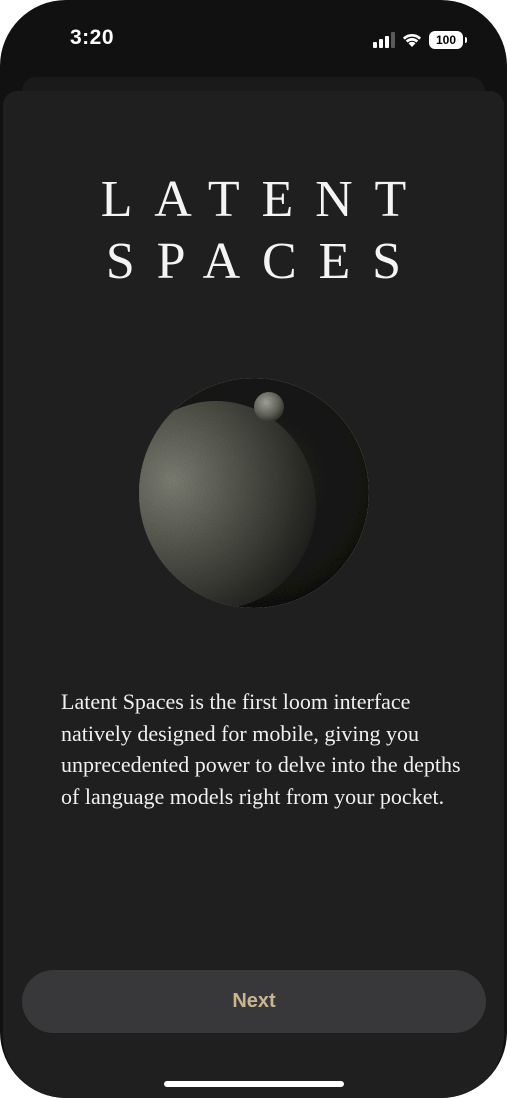 The height and width of the screenshot is (1098, 507). Describe the element at coordinates (412, 40) in the screenshot. I see `wifi-icon` at that location.